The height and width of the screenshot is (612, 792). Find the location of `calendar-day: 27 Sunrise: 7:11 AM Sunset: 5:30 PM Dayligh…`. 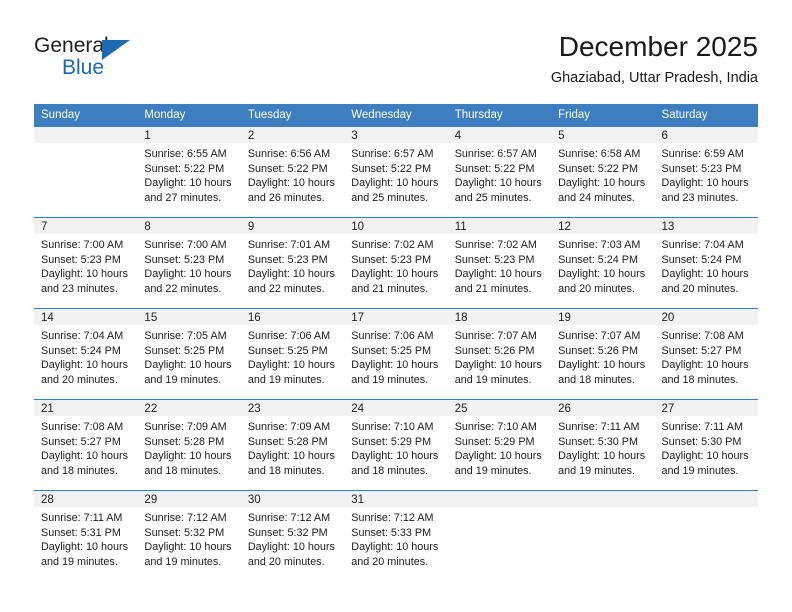

calendar-day: 27 Sunrise: 7:11 AM Sunset: 5:30 PM Dayligh… is located at coordinates (706, 445).